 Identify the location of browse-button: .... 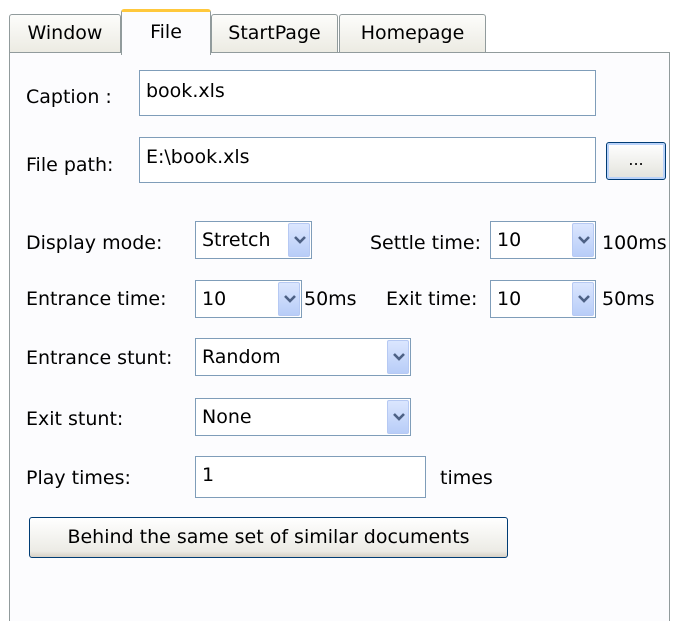
(636, 161).